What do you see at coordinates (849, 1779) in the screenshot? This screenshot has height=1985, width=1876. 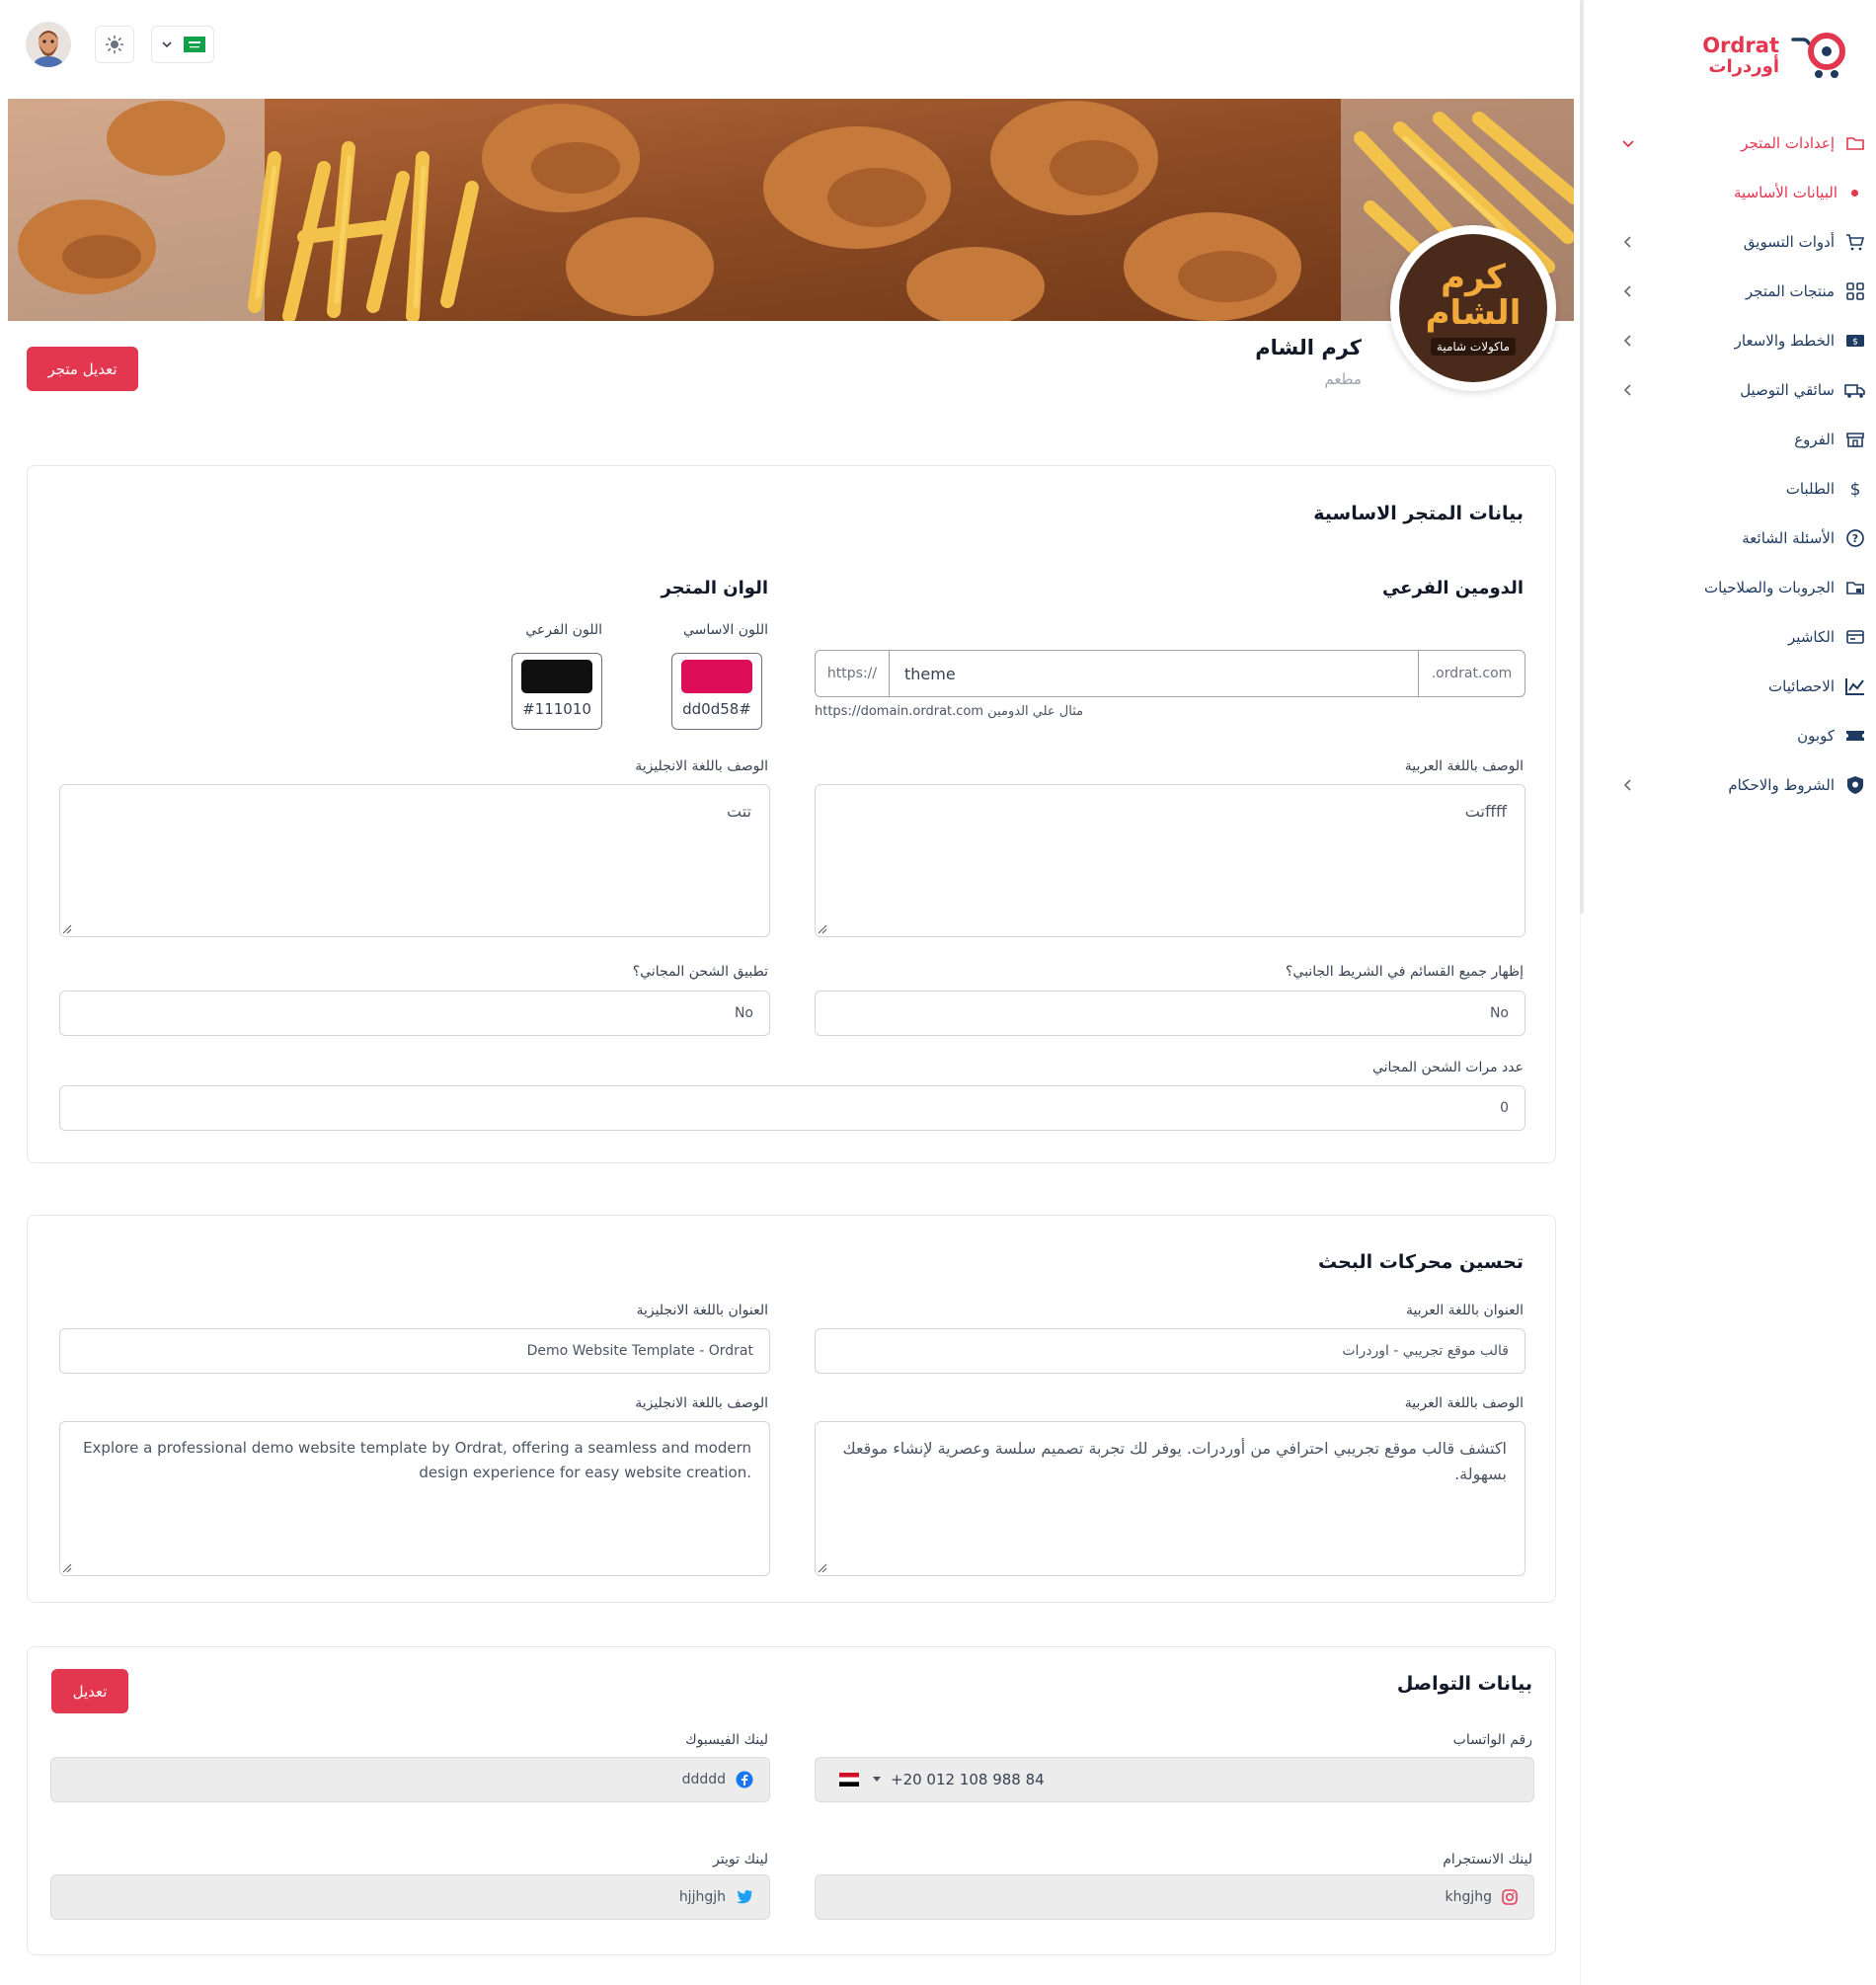 I see `egypt-flag-icon` at bounding box center [849, 1779].